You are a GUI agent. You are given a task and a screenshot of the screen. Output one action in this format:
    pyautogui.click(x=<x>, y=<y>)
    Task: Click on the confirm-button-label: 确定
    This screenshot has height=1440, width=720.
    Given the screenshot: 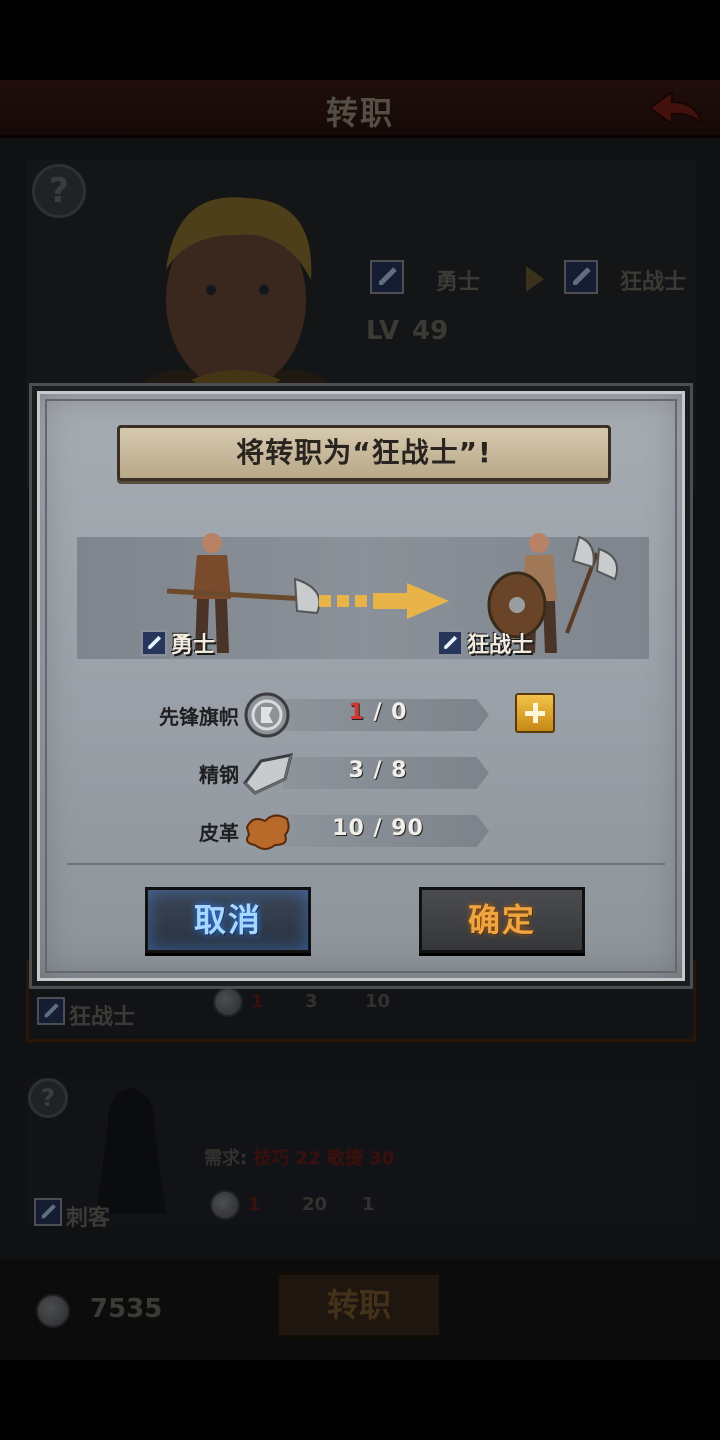 What is the action you would take?
    pyautogui.click(x=501, y=920)
    